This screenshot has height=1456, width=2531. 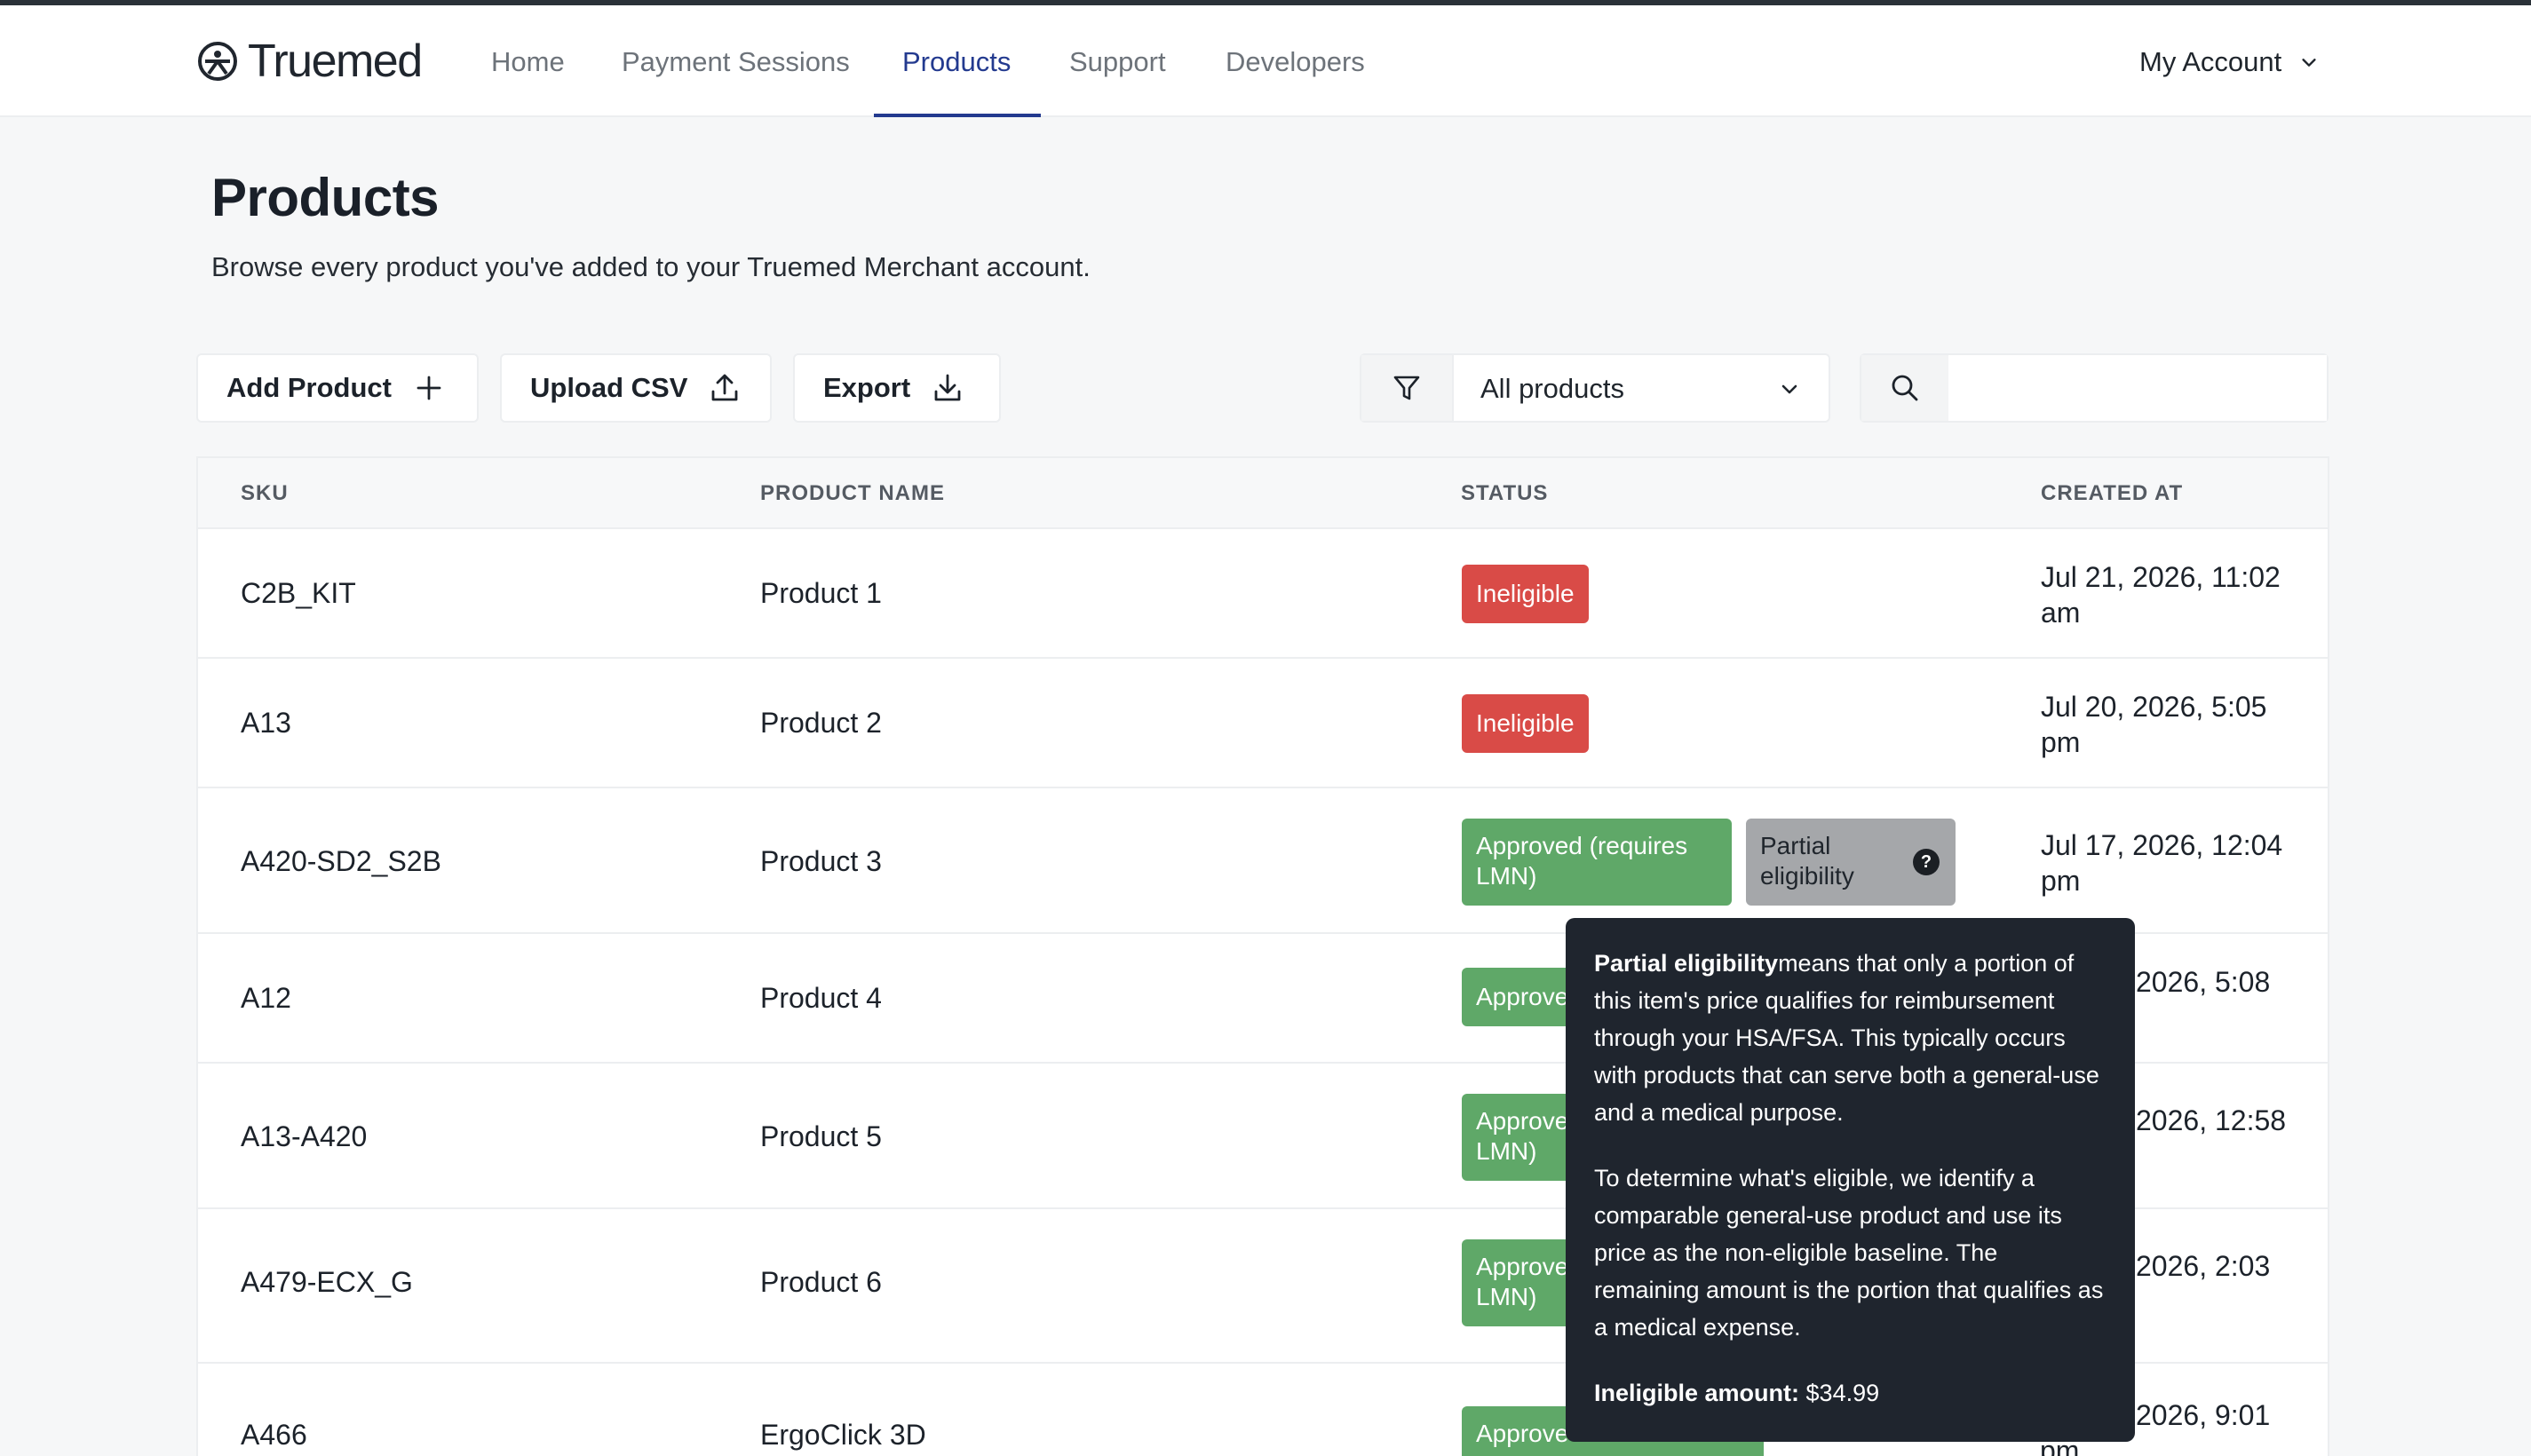 What do you see at coordinates (1117, 62) in the screenshot?
I see `nav-support: Support` at bounding box center [1117, 62].